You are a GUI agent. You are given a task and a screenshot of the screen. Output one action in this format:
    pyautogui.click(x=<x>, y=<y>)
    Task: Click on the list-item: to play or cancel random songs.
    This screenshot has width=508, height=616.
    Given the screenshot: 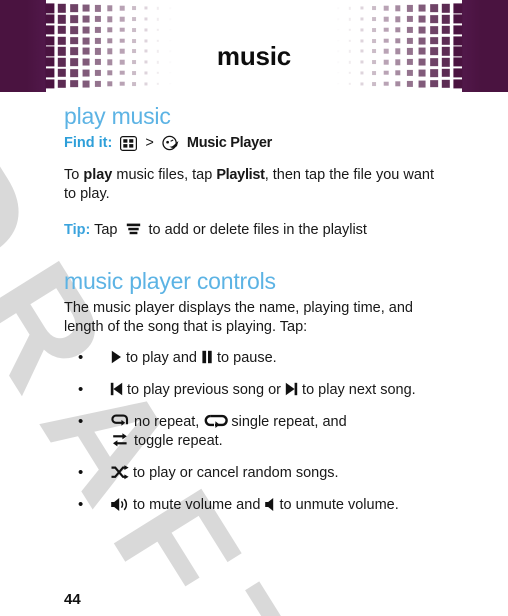 What is the action you would take?
    pyautogui.click(x=254, y=473)
    